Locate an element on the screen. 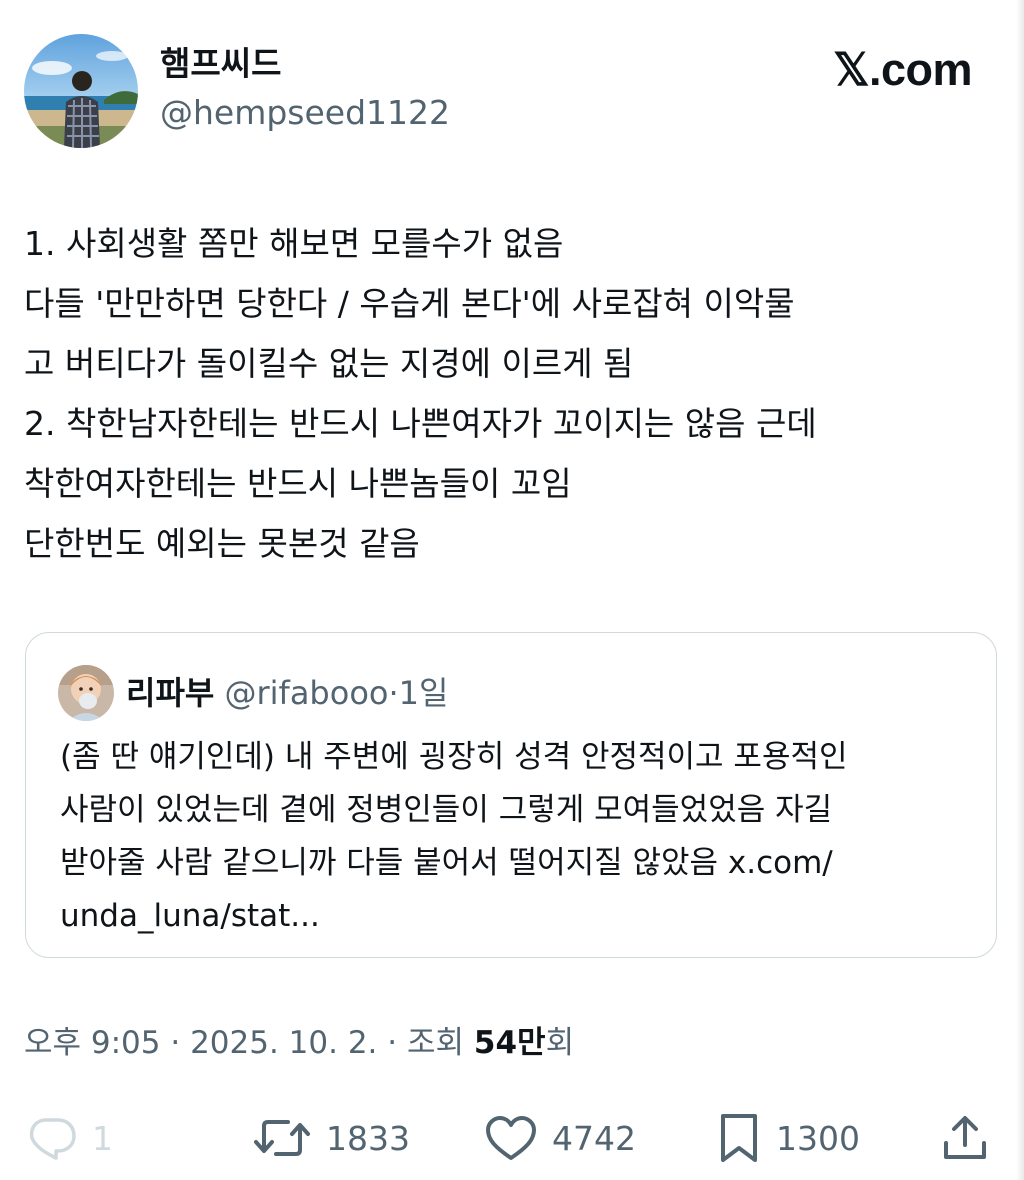 The width and height of the screenshot is (1024, 1180). views-label: 조회 is located at coordinates (440, 1043).